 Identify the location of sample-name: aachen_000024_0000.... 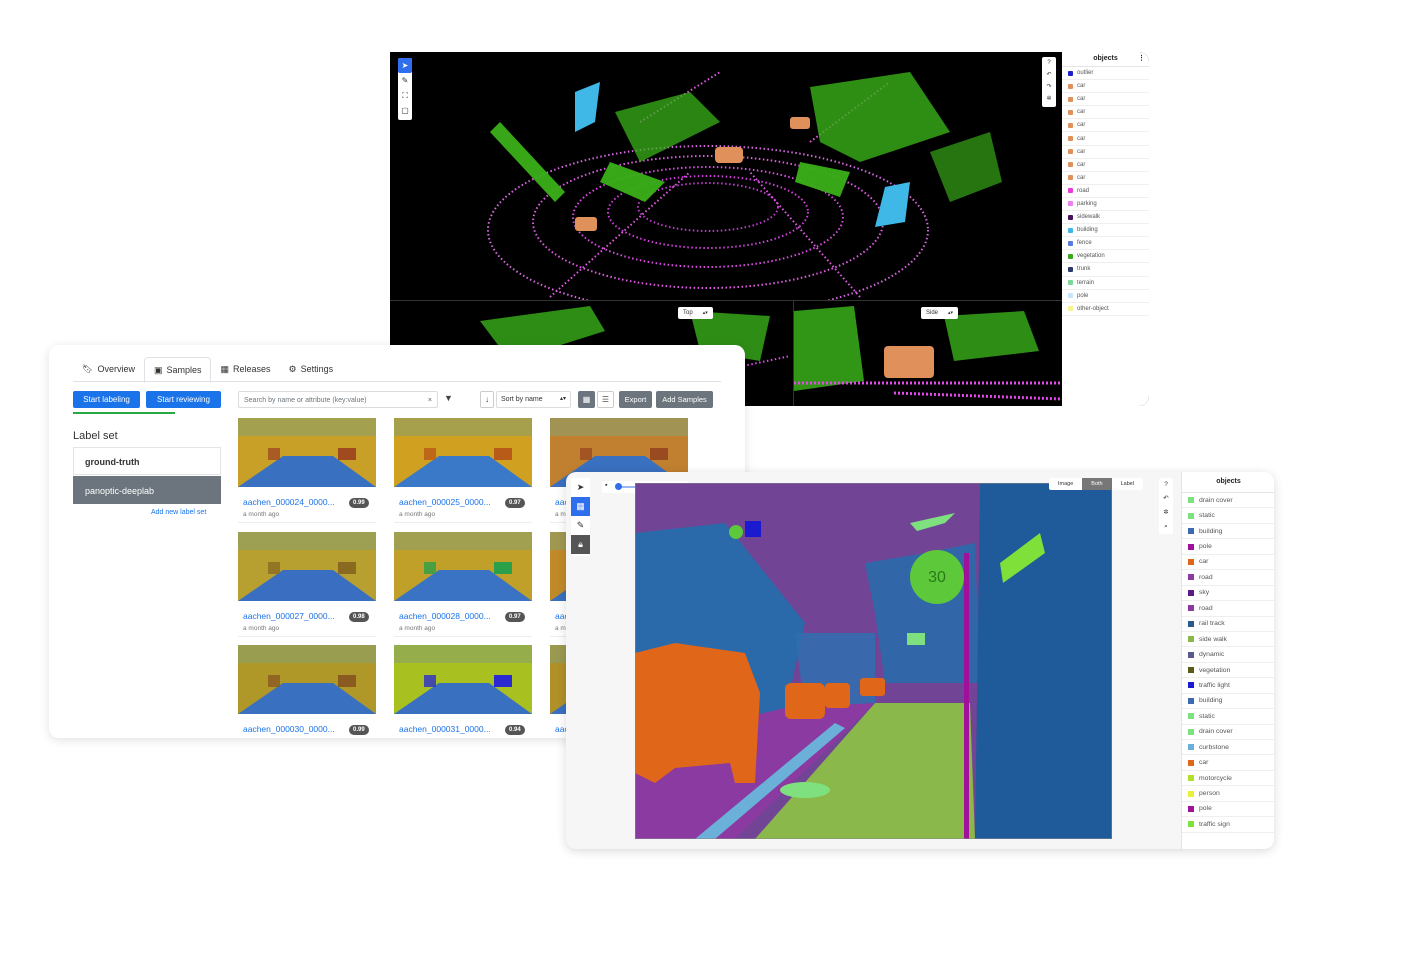
(293, 502).